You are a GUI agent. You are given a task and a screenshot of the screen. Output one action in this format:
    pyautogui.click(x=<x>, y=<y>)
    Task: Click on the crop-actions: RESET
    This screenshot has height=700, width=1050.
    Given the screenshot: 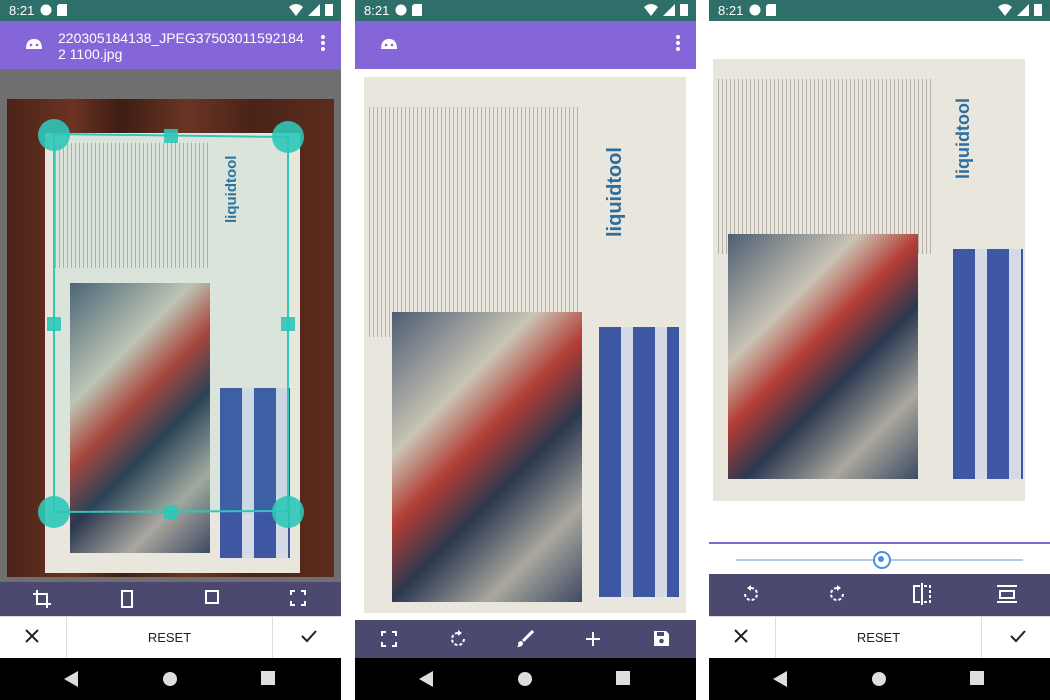 What is the action you would take?
    pyautogui.click(x=170, y=637)
    